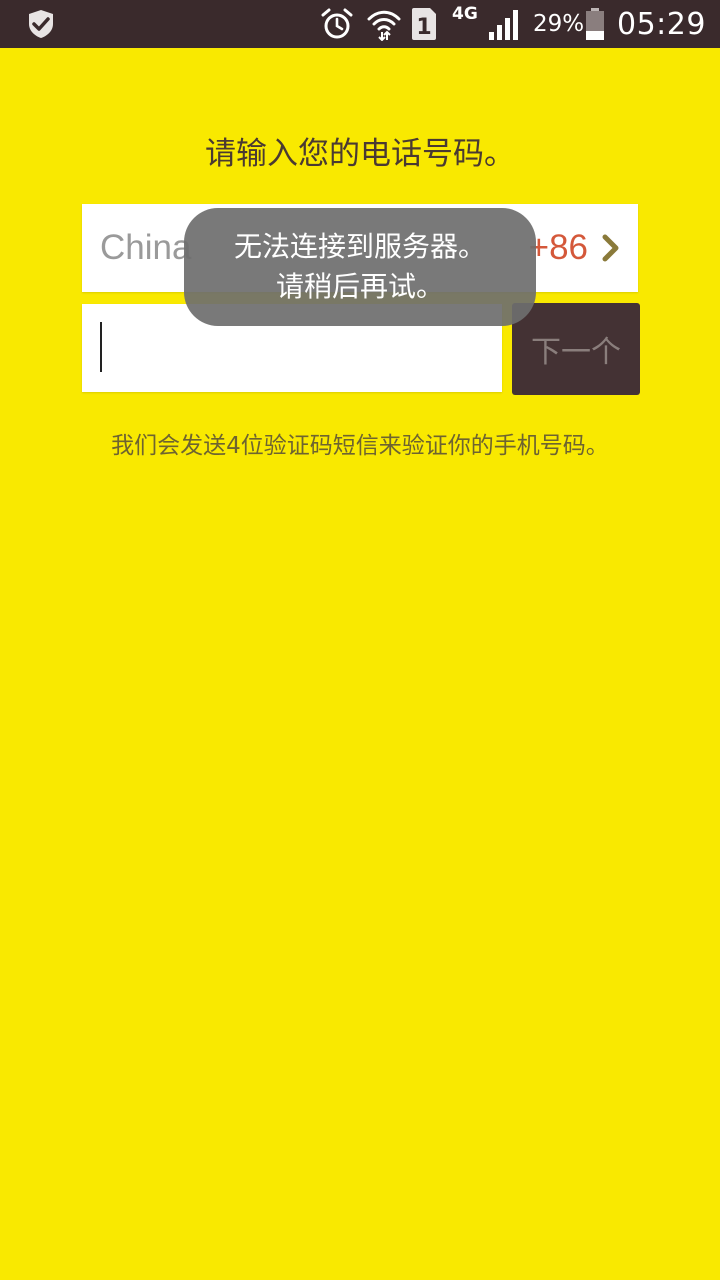 Image resolution: width=720 pixels, height=1280 pixels. Describe the element at coordinates (559, 24) in the screenshot. I see `battery-percent: 29%` at that location.